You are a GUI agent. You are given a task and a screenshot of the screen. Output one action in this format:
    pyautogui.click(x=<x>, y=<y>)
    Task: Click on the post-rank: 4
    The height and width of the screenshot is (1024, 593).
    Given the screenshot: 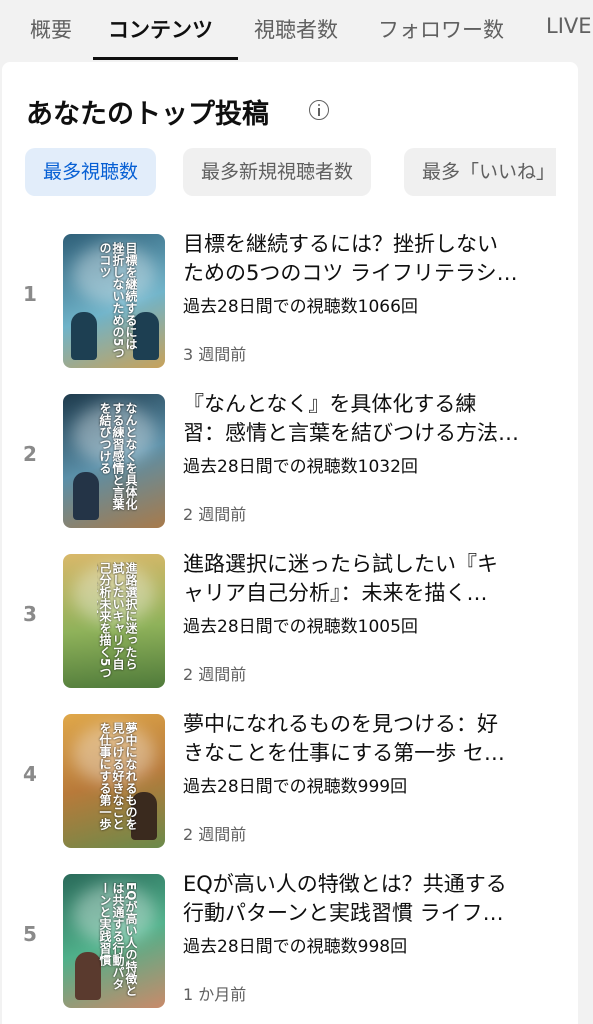 What is the action you would take?
    pyautogui.click(x=30, y=774)
    